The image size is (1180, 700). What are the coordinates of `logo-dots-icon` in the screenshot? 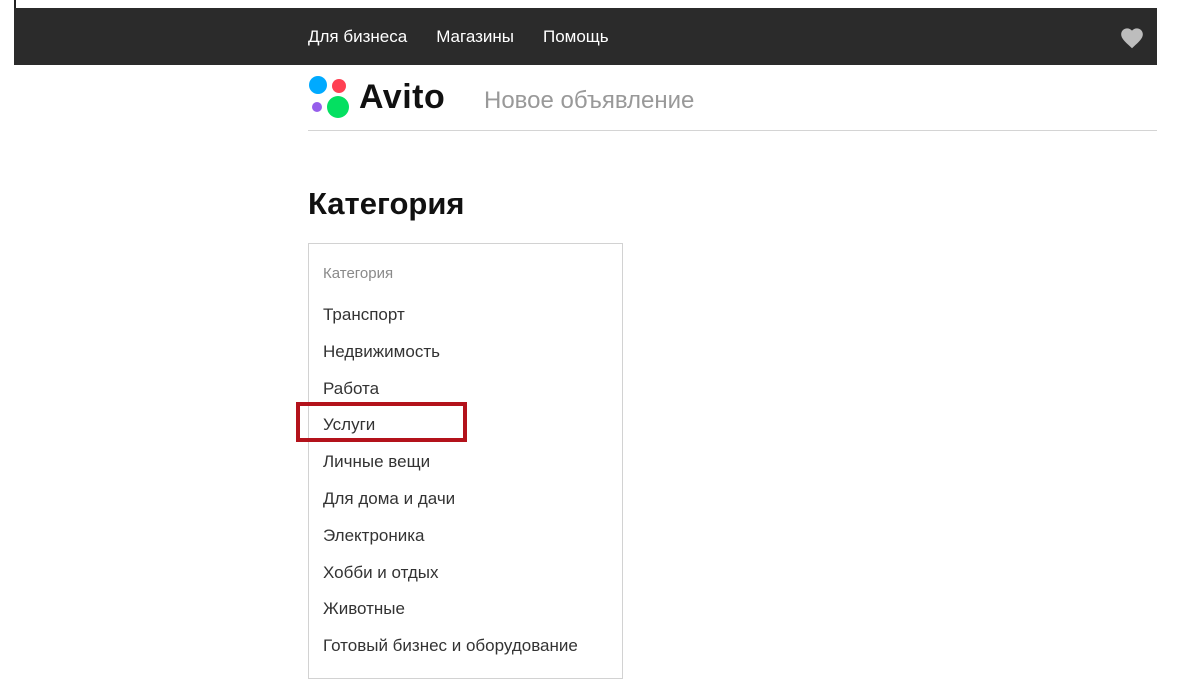 It's located at (329, 97).